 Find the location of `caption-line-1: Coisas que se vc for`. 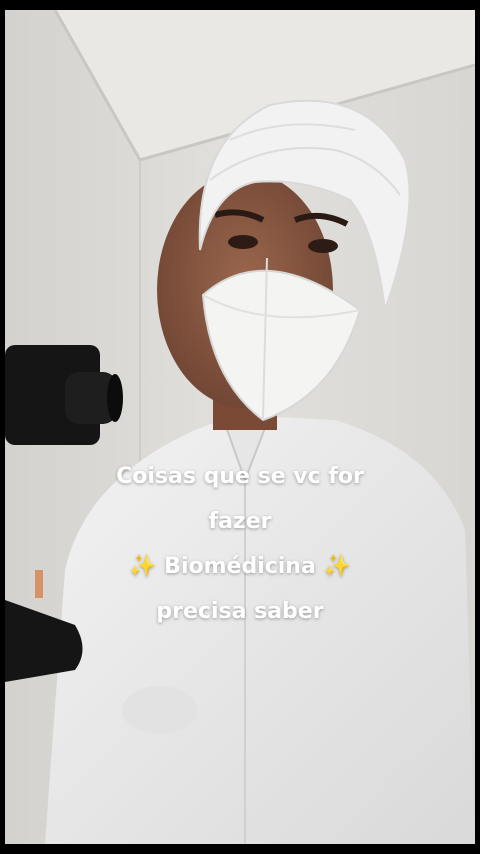

caption-line-1: Coisas que se vc for is located at coordinates (240, 476).